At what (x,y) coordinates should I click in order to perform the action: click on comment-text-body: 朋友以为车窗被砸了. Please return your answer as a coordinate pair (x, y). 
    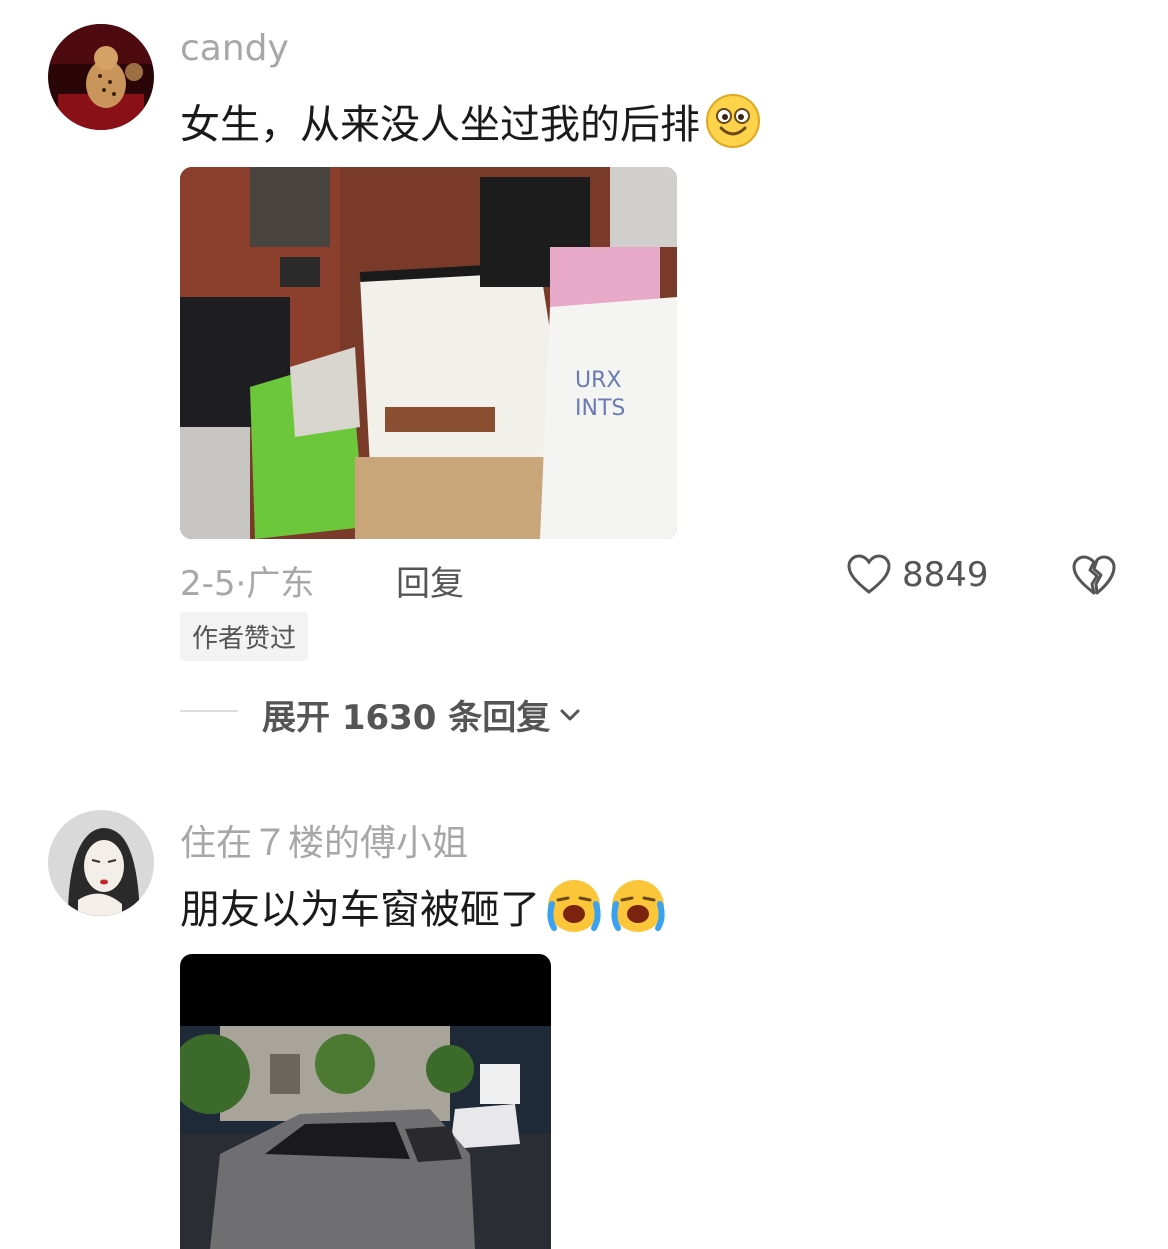
    Looking at the image, I should click on (360, 910).